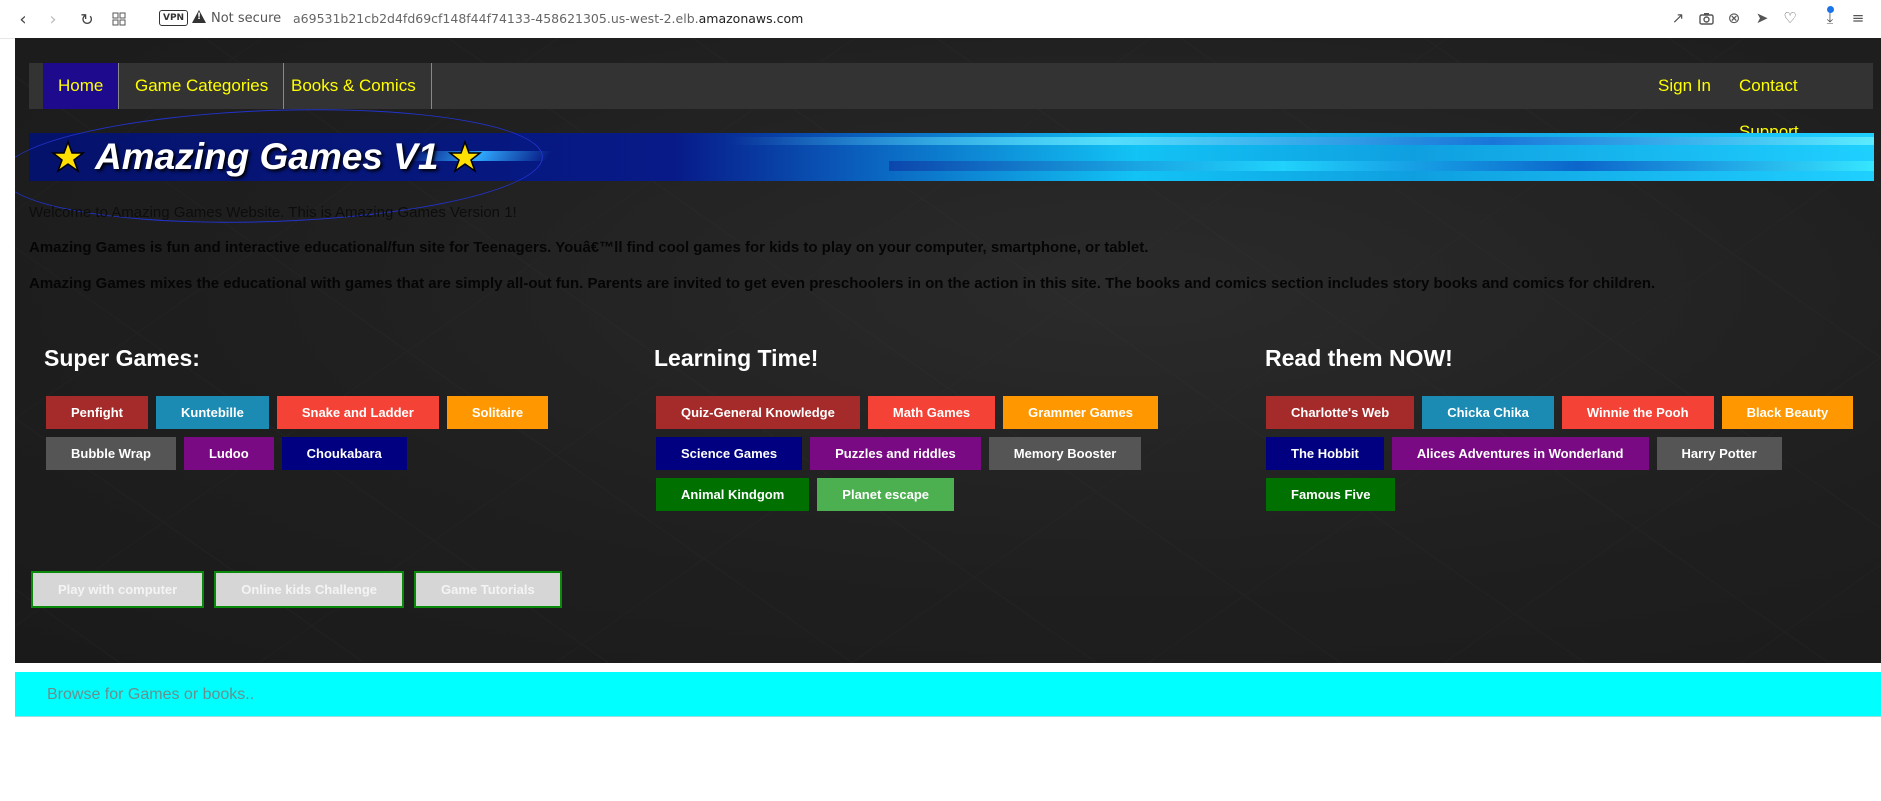 The height and width of the screenshot is (801, 1881). I want to click on send-icon: ➤, so click(1762, 18).